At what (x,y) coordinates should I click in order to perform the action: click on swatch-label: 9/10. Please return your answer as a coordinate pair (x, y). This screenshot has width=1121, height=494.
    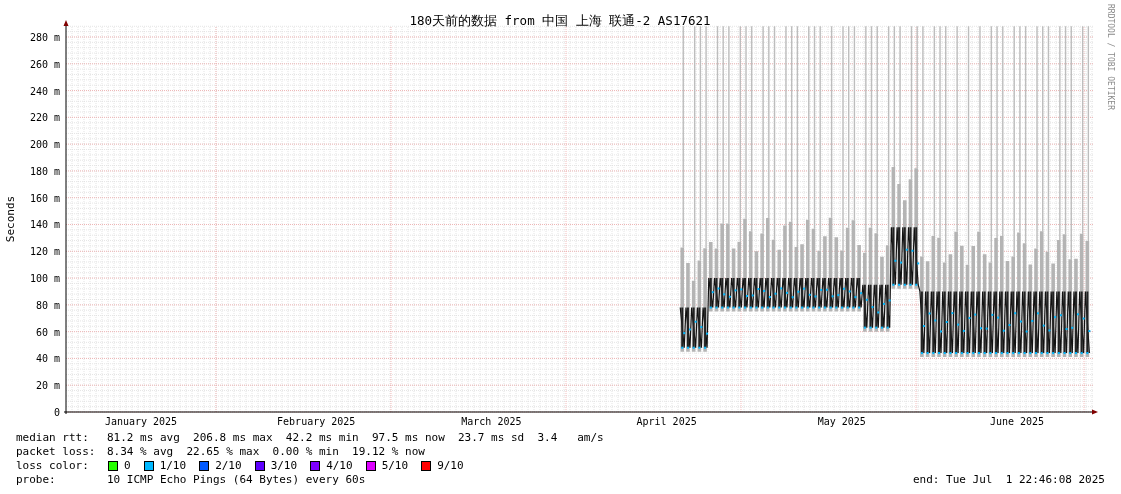
    Looking at the image, I should click on (450, 466).